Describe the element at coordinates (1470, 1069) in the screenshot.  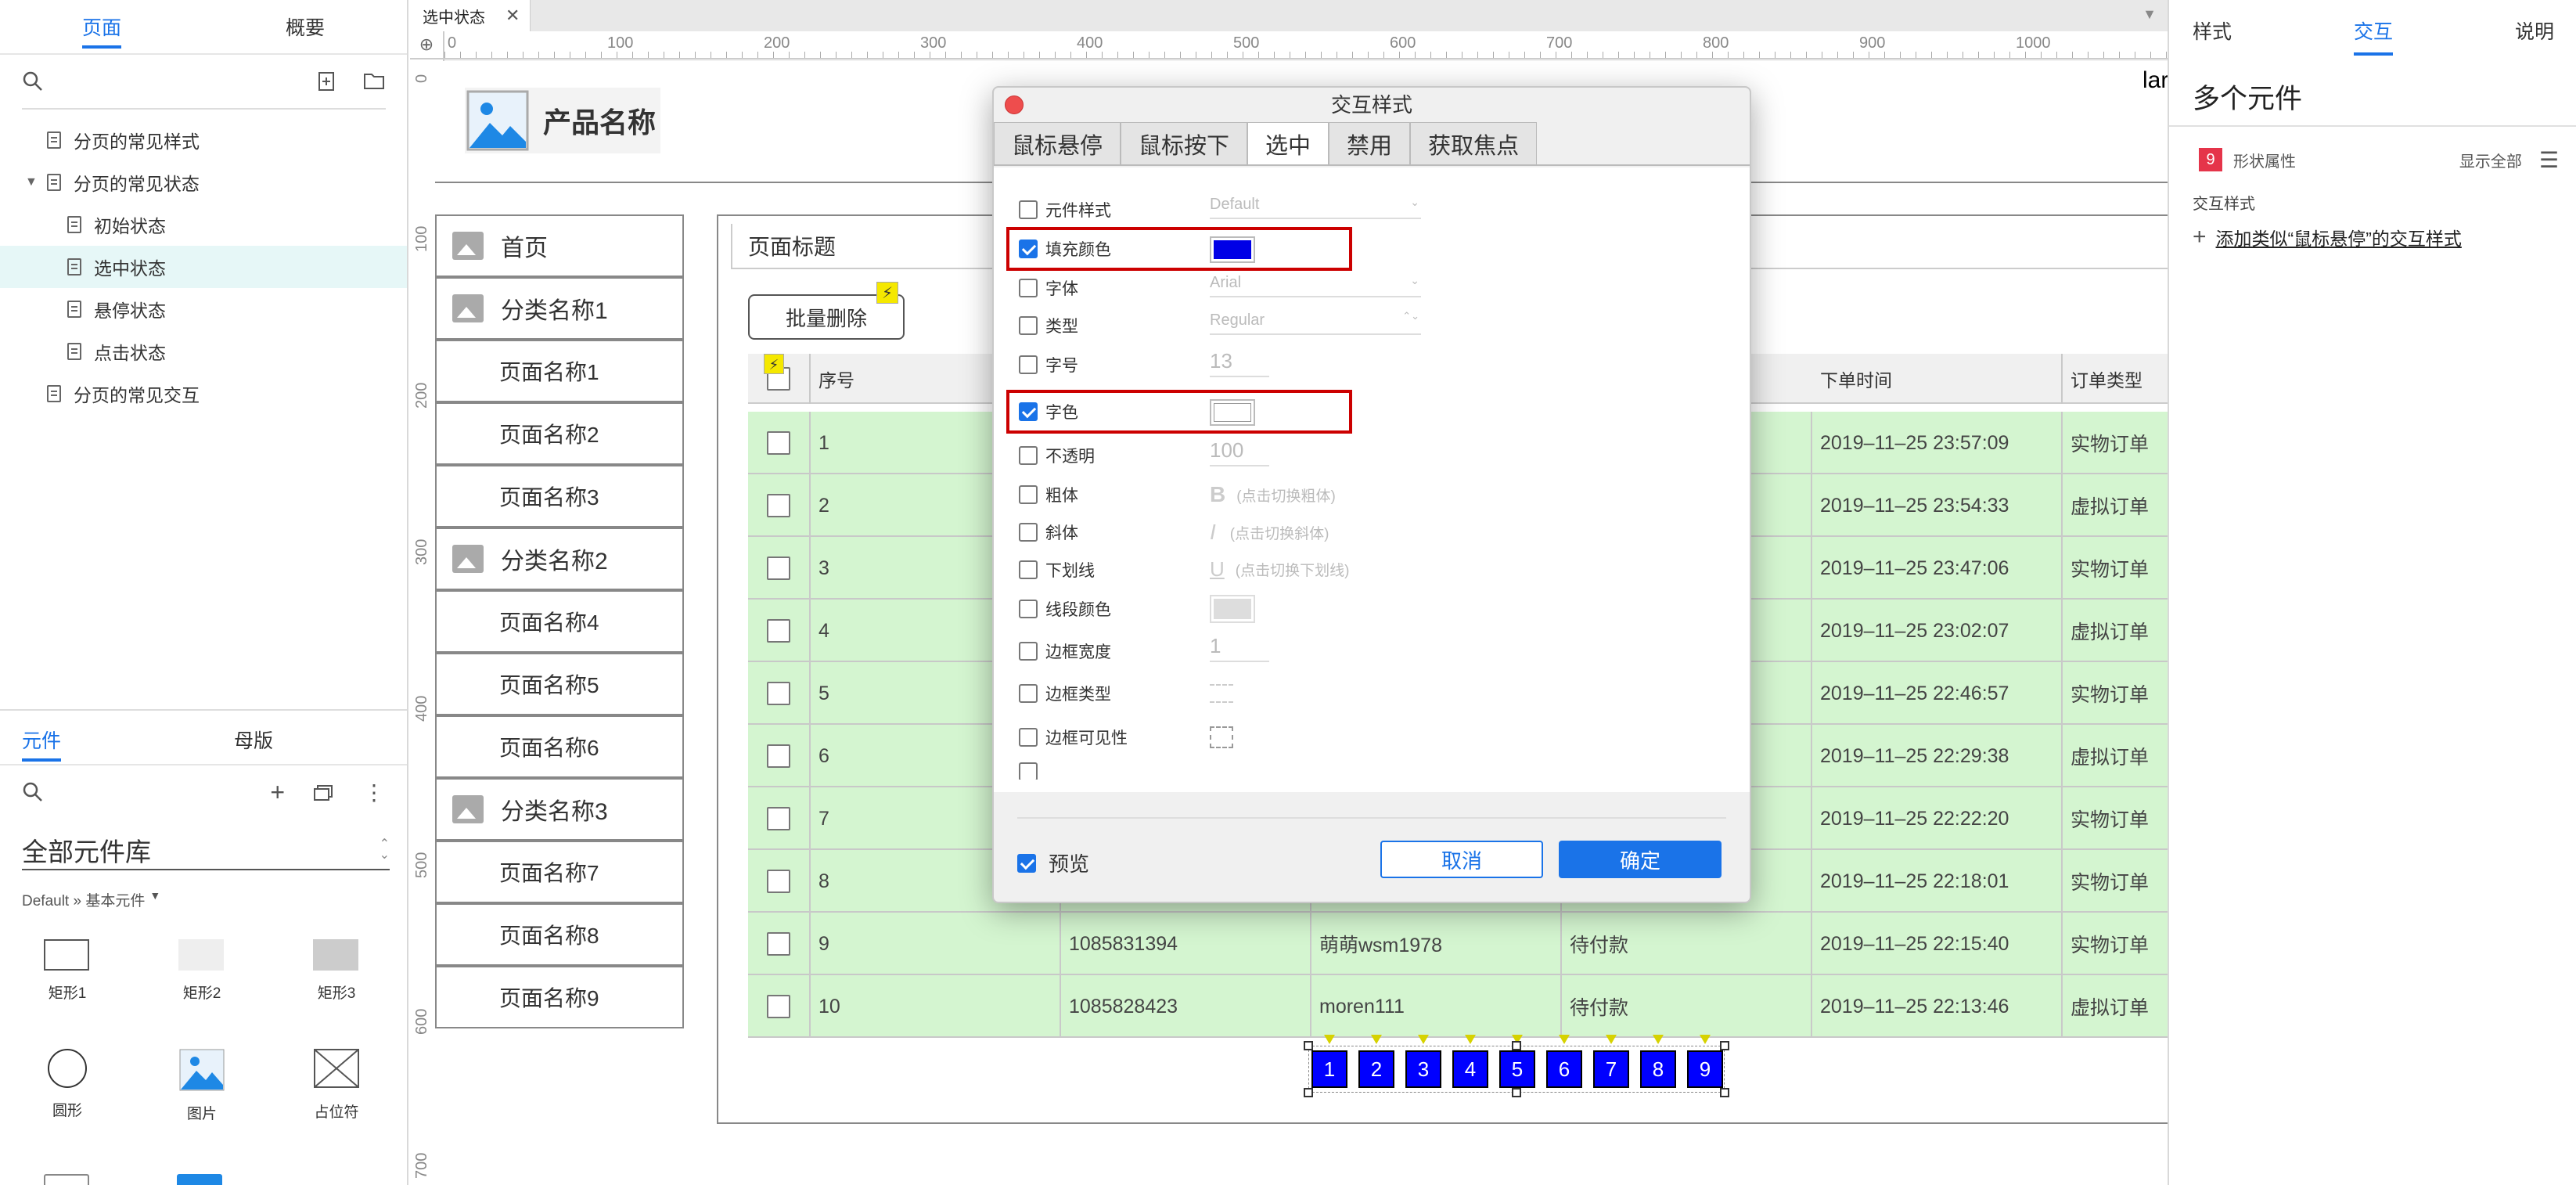
I see `page-number-button: 4` at that location.